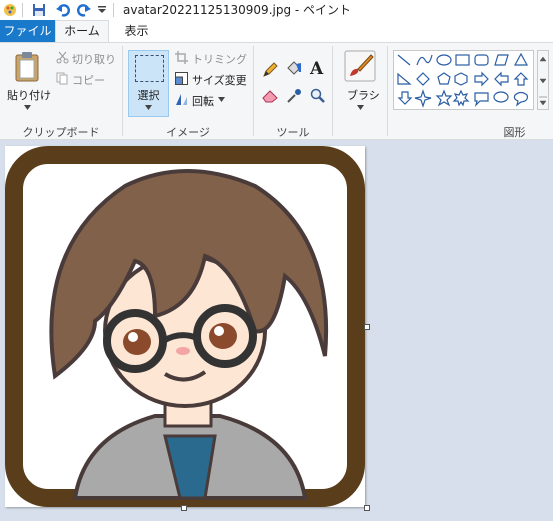 This screenshot has width=553, height=521. Describe the element at coordinates (363, 95) in the screenshot. I see `brushes-button-label: ブラシ` at that location.